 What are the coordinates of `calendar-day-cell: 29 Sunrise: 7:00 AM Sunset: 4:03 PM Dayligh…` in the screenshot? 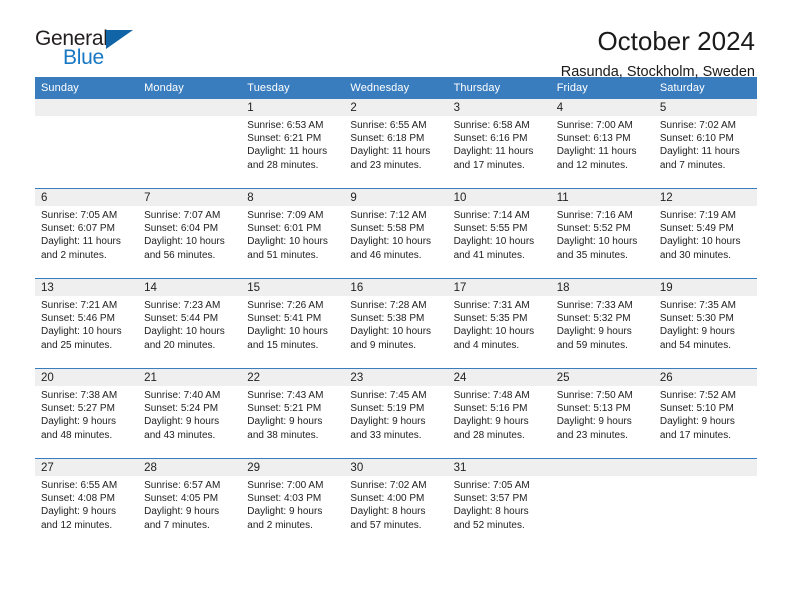 It's located at (293, 503).